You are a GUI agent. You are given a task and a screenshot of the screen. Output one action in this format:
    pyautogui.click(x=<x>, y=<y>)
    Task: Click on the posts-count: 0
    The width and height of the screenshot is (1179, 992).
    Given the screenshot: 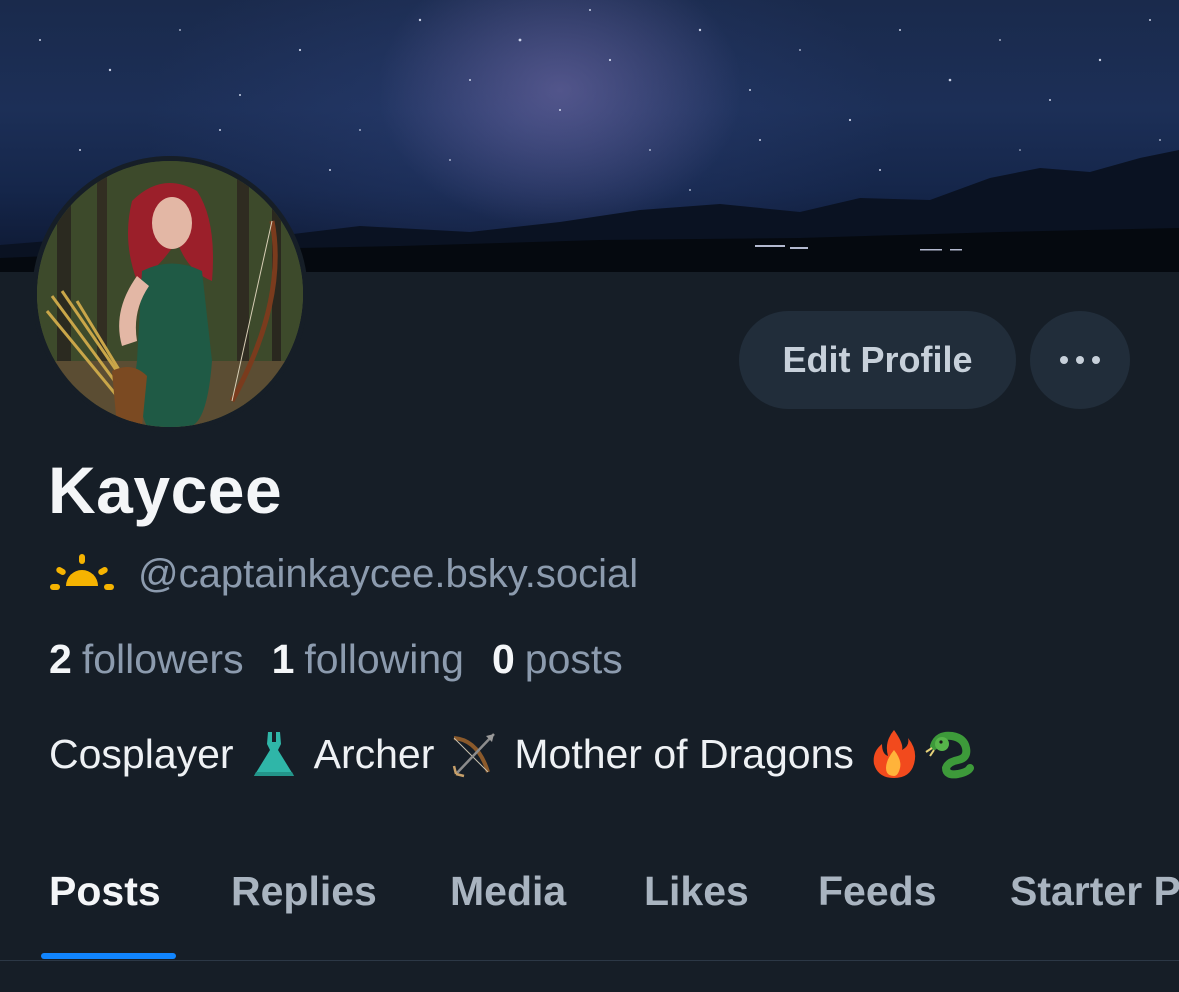 What is the action you would take?
    pyautogui.click(x=503, y=659)
    